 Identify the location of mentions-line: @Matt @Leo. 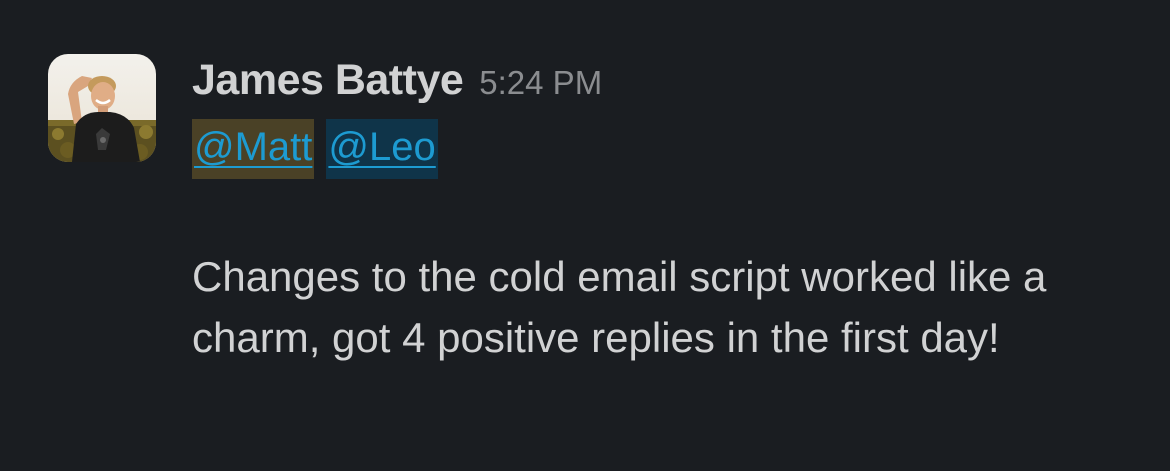
(315, 149).